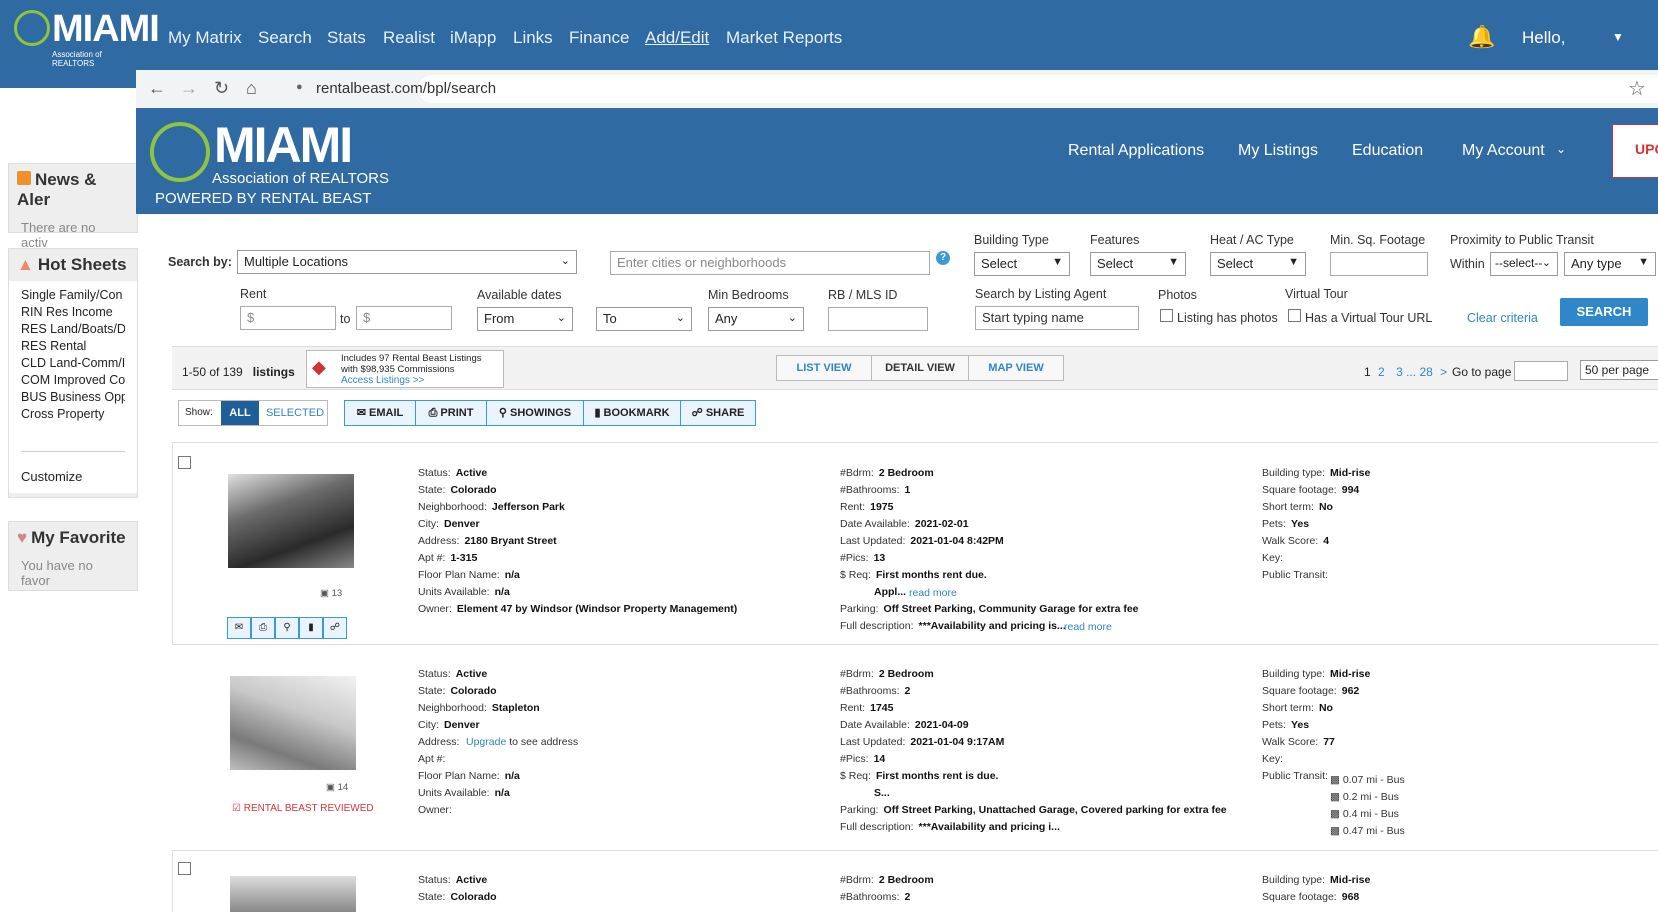 The image size is (1658, 913). I want to click on miami-logo: MIAMI Association of REALTORS, so click(87, 38).